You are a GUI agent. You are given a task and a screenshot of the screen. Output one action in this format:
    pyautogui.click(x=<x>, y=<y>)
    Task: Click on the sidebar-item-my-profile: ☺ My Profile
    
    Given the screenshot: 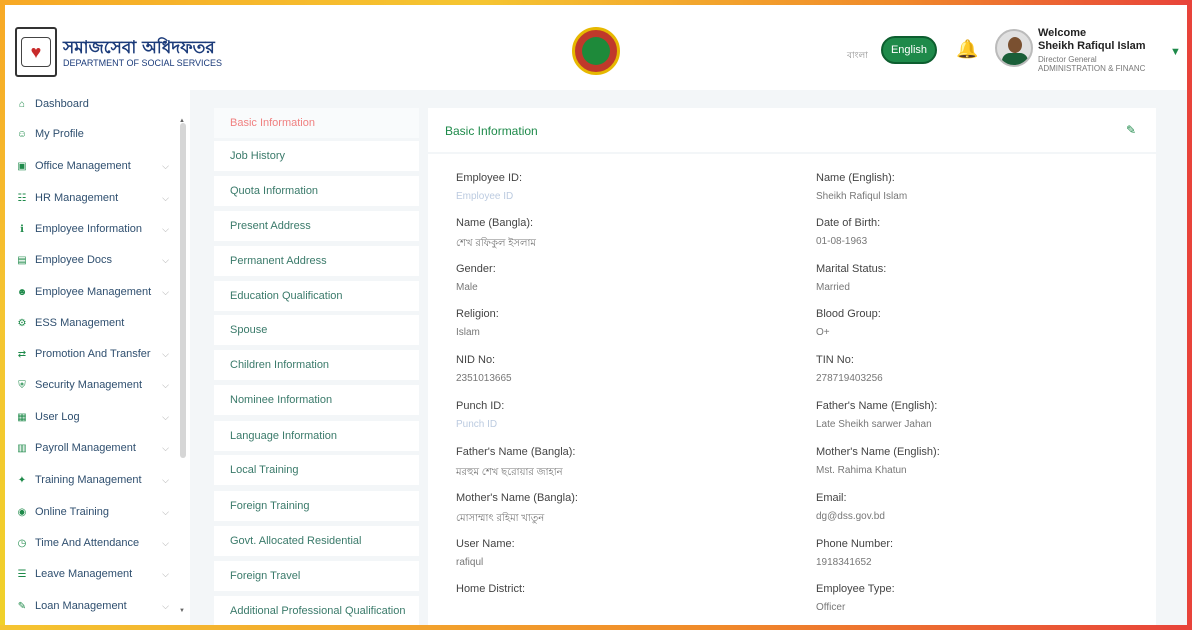 What is the action you would take?
    pyautogui.click(x=96, y=134)
    